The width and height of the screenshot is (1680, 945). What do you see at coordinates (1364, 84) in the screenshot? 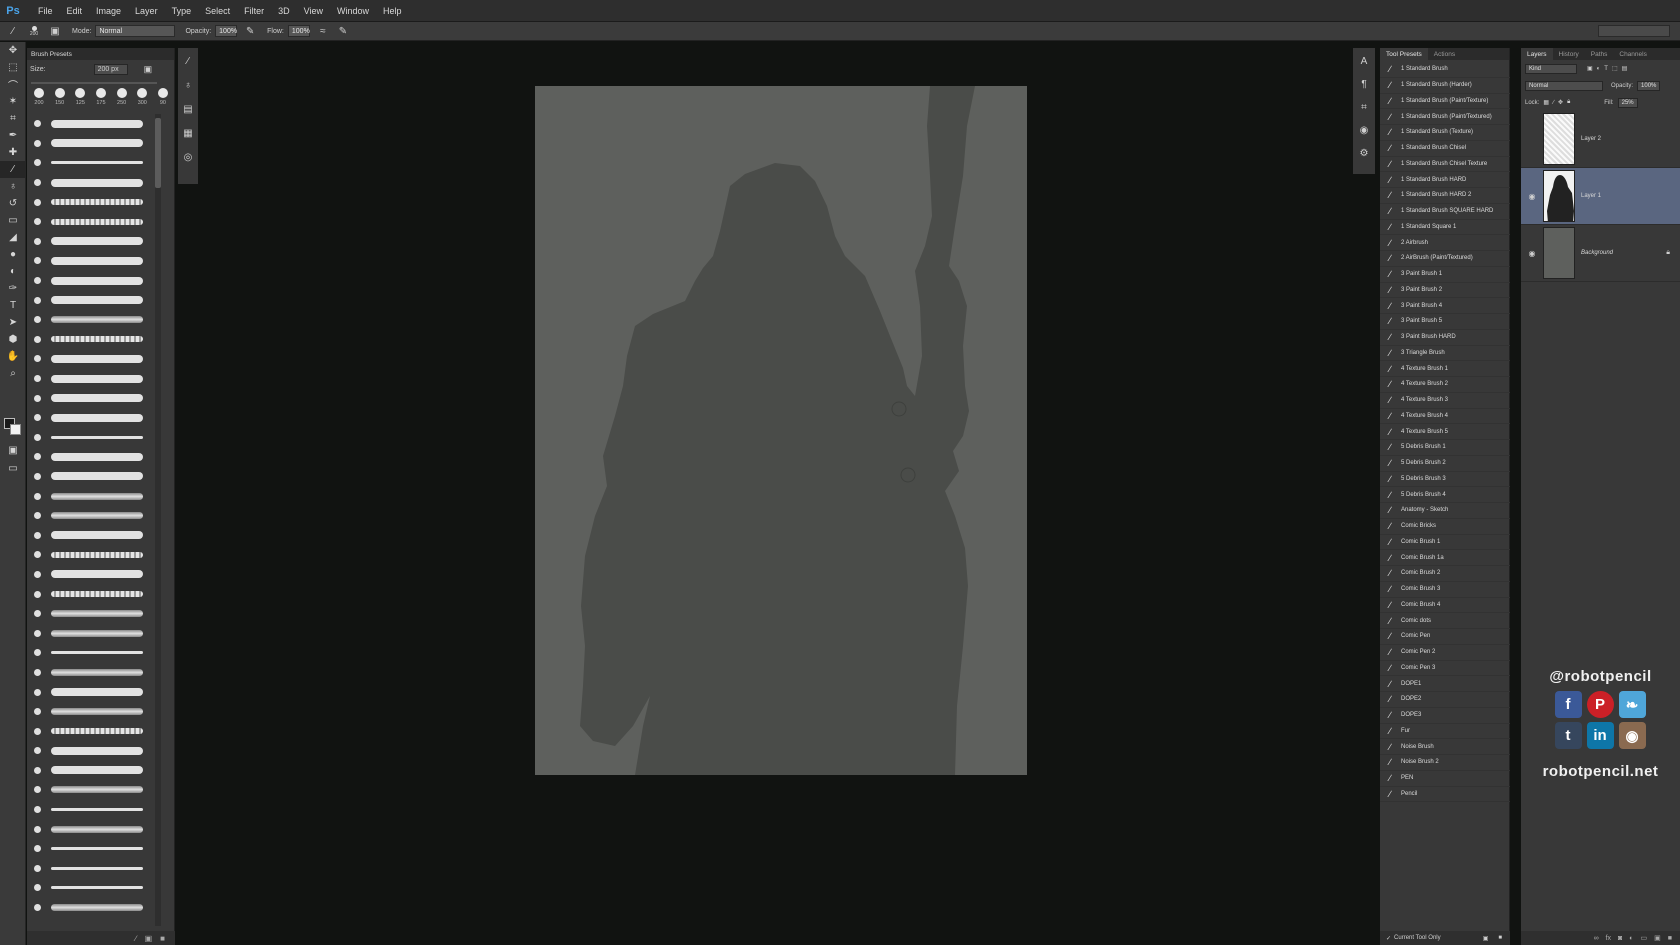
I see `paragraph-panel-icon: ¶` at bounding box center [1364, 84].